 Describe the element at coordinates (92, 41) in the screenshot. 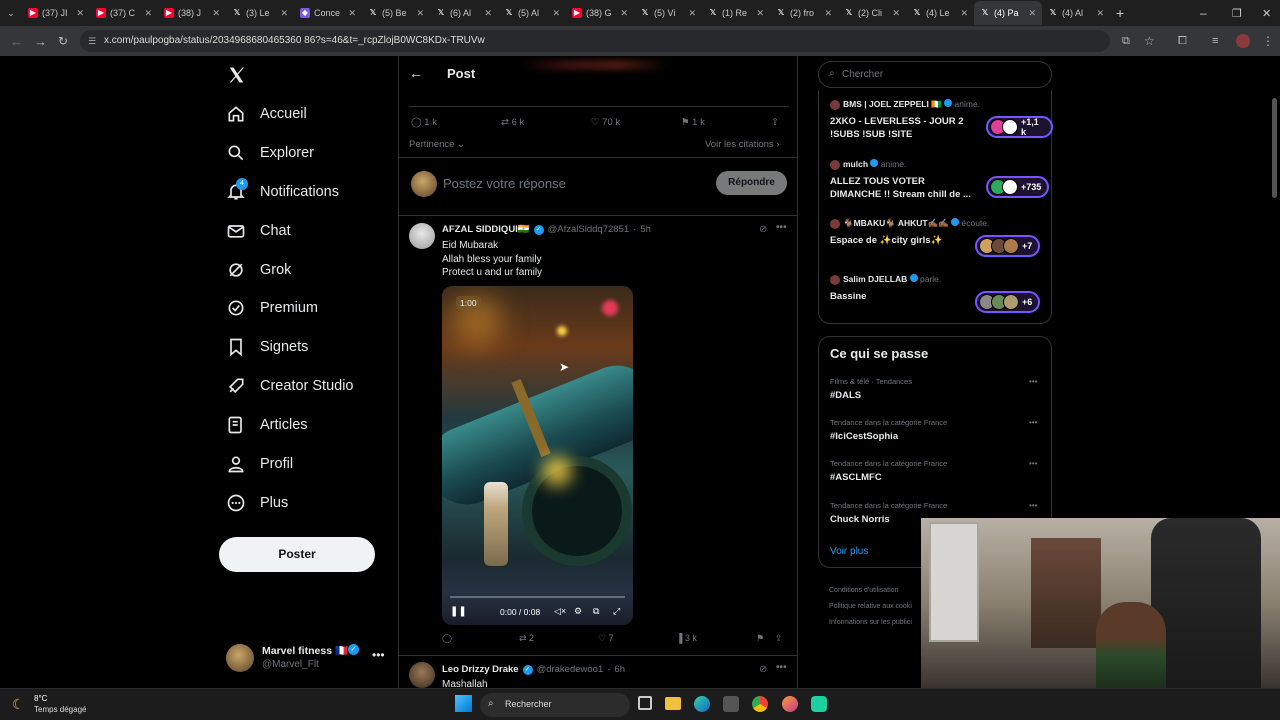

I see `site-info-icon: ☰` at that location.